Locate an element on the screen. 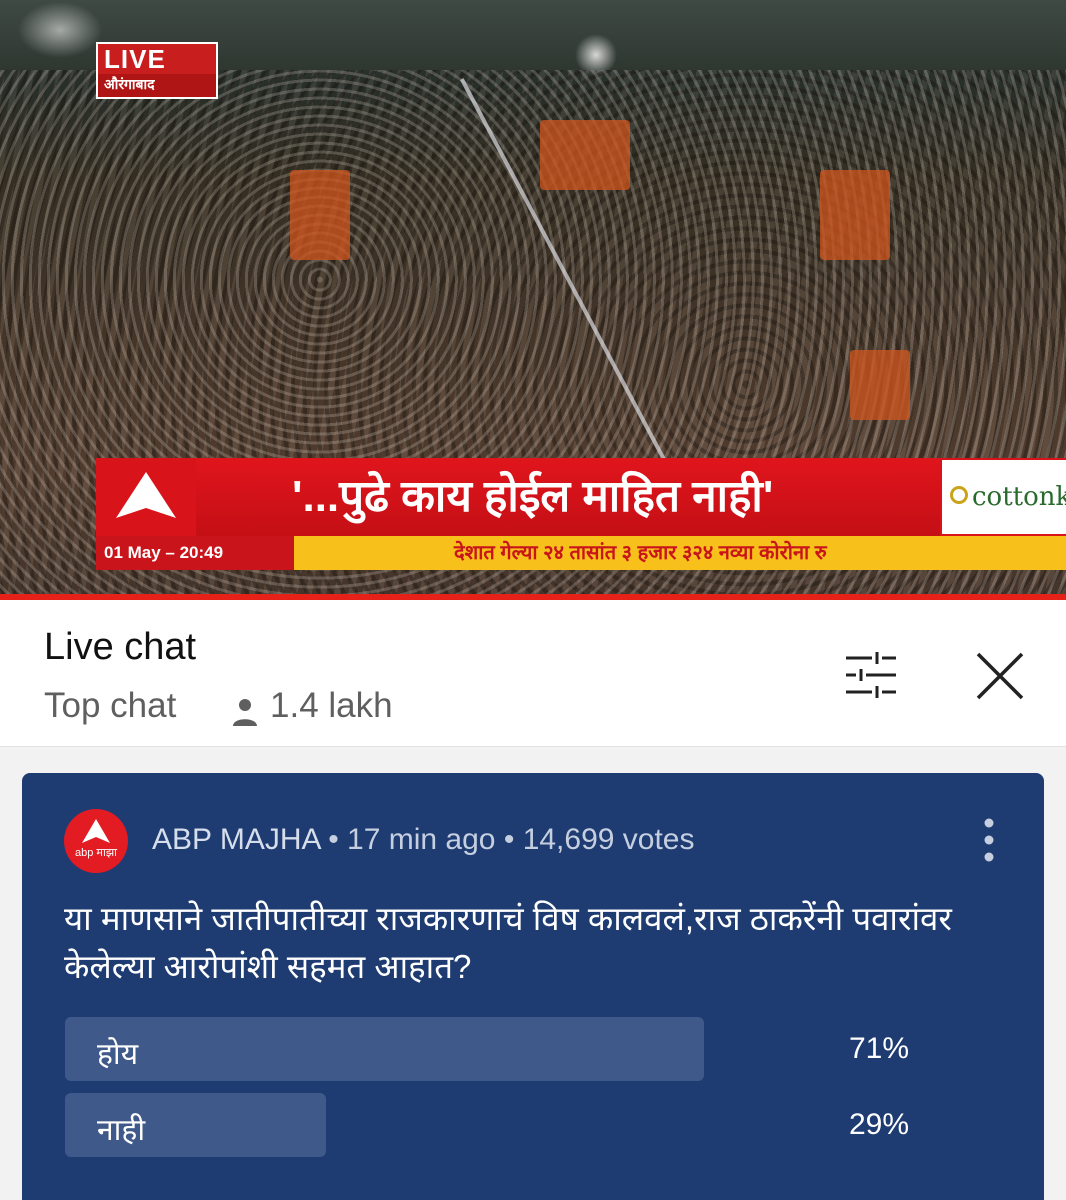 Image resolution: width=1066 pixels, height=1200 pixels. poll-votes: 14,699 votes is located at coordinates (608, 839).